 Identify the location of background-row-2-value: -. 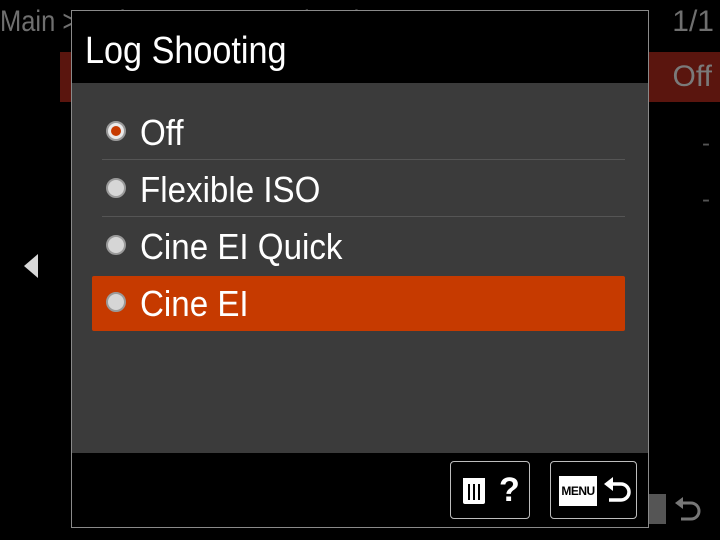
(706, 143).